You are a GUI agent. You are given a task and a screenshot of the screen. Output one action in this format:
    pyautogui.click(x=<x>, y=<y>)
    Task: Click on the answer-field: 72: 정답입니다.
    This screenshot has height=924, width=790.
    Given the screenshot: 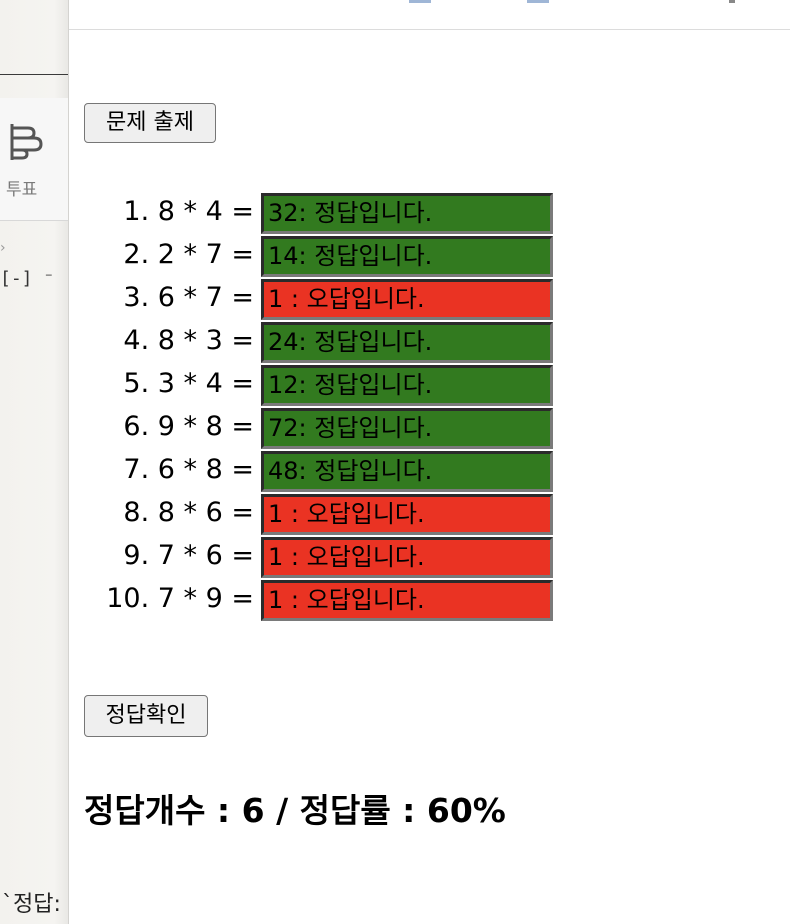 What is the action you would take?
    pyautogui.click(x=407, y=428)
    